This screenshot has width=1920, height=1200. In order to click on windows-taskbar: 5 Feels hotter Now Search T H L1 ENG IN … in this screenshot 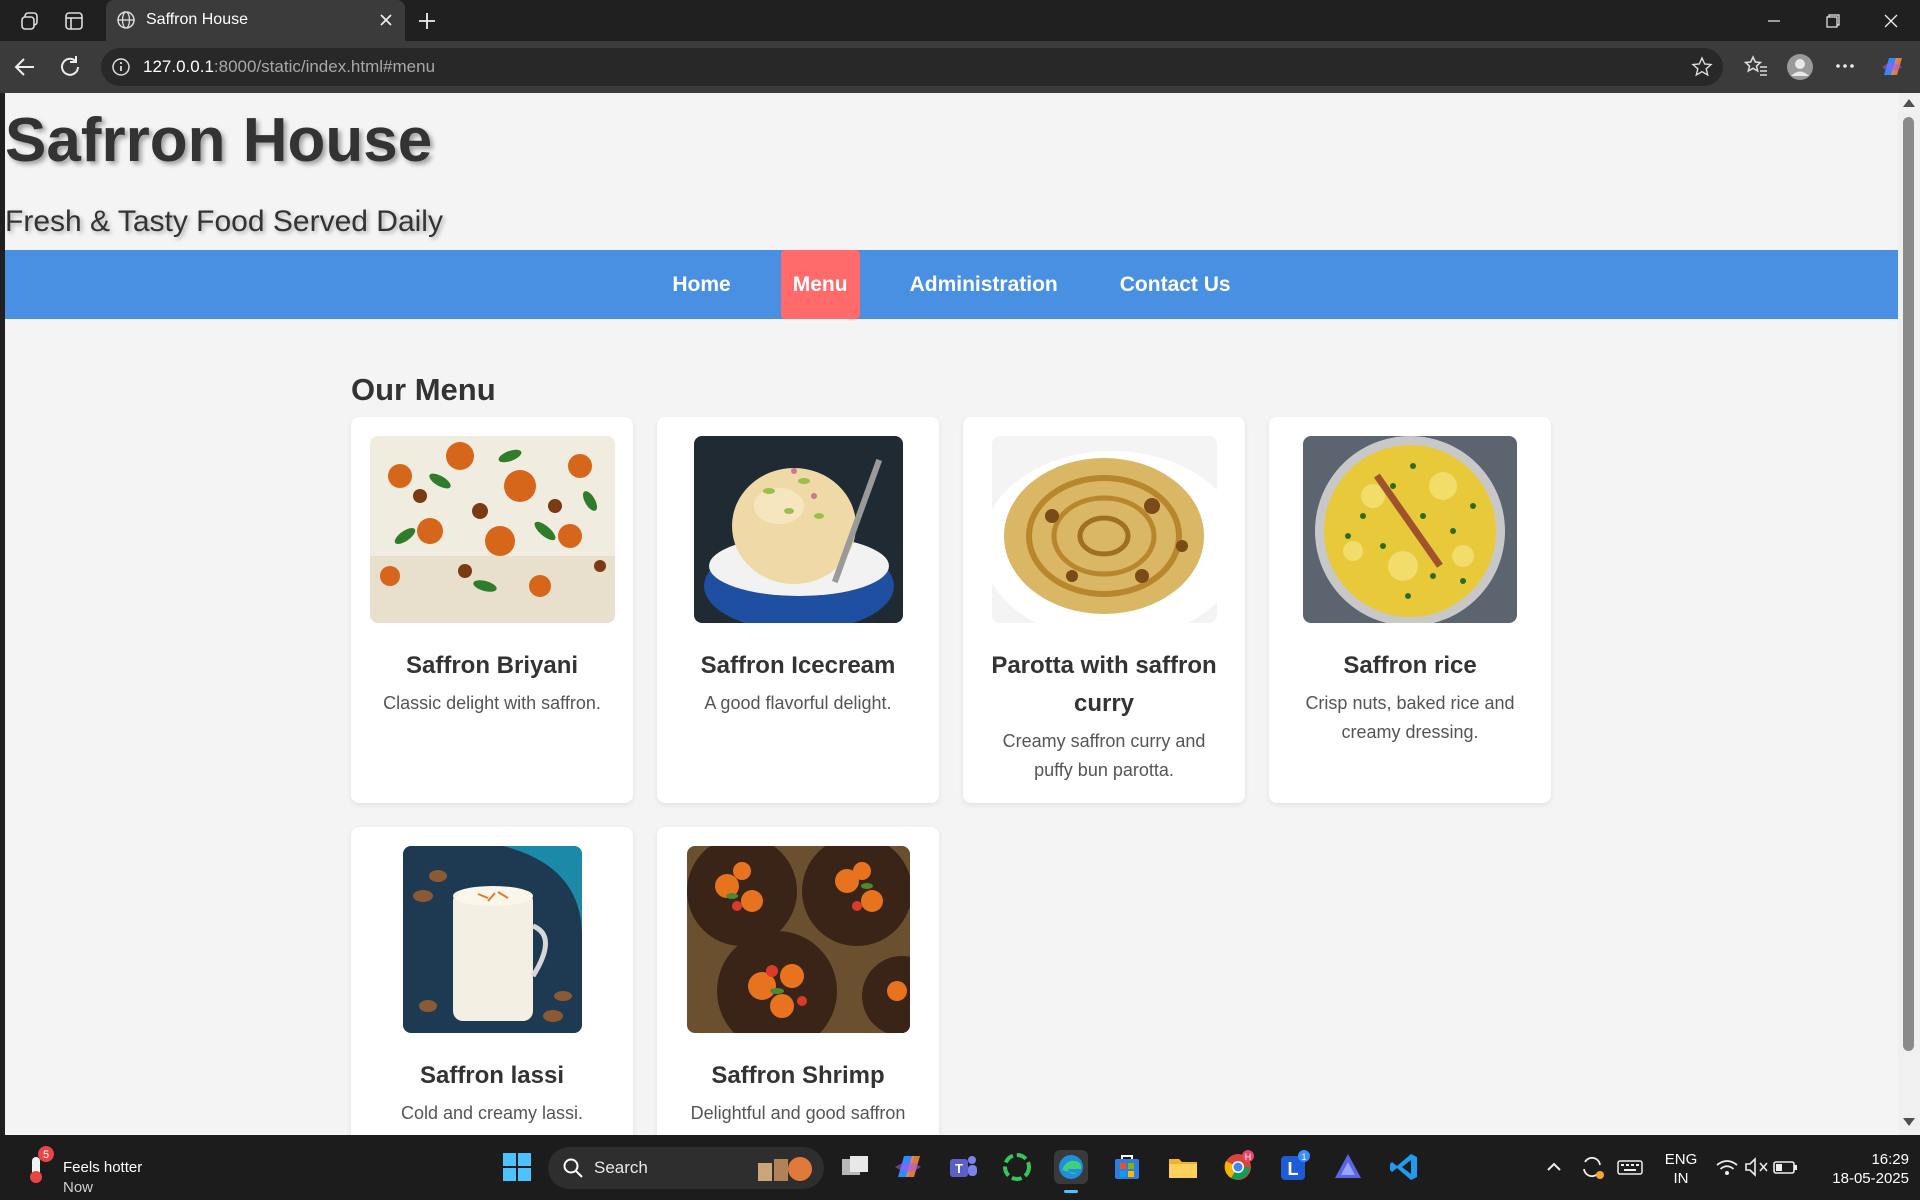, I will do `click(960, 1167)`.